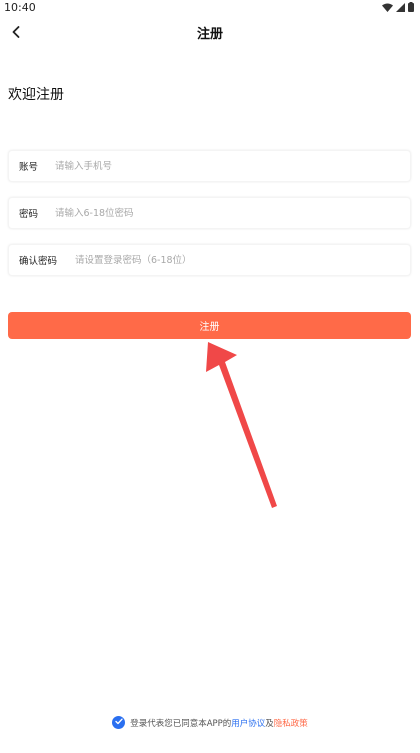 This screenshot has height=753, width=420. Describe the element at coordinates (411, 7) in the screenshot. I see `battery-icon` at that location.